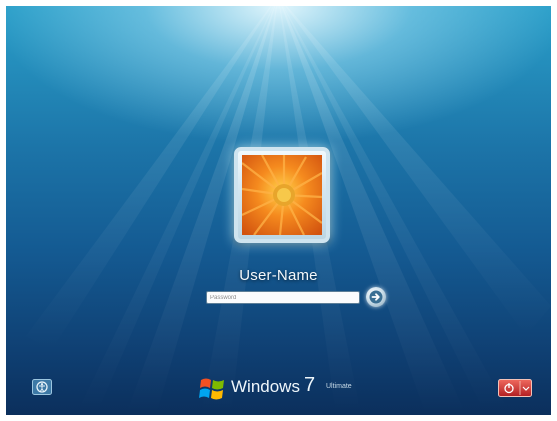  I want to click on windows-flag-icon, so click(211, 389).